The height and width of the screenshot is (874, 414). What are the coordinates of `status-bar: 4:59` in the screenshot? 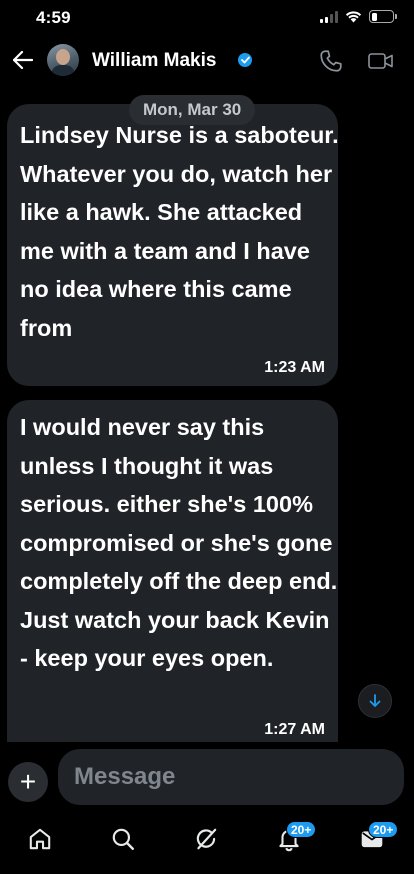 It's located at (207, 18).